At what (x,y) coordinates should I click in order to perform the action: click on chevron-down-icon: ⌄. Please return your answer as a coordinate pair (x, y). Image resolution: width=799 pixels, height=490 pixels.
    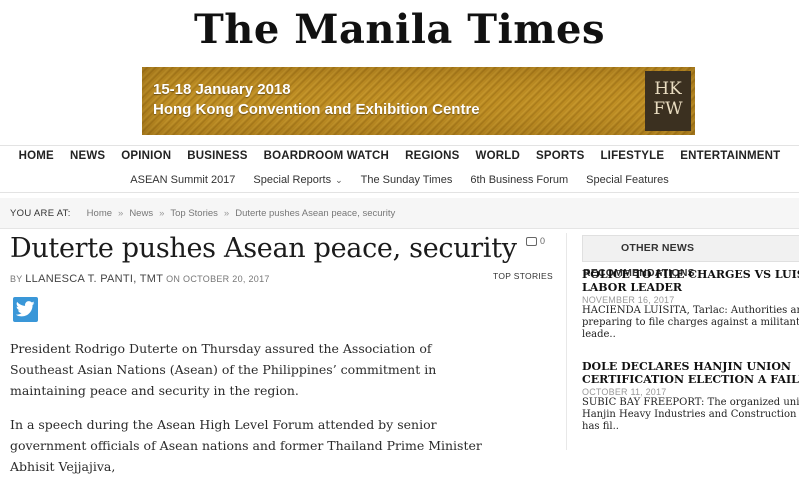
    Looking at the image, I should click on (339, 180).